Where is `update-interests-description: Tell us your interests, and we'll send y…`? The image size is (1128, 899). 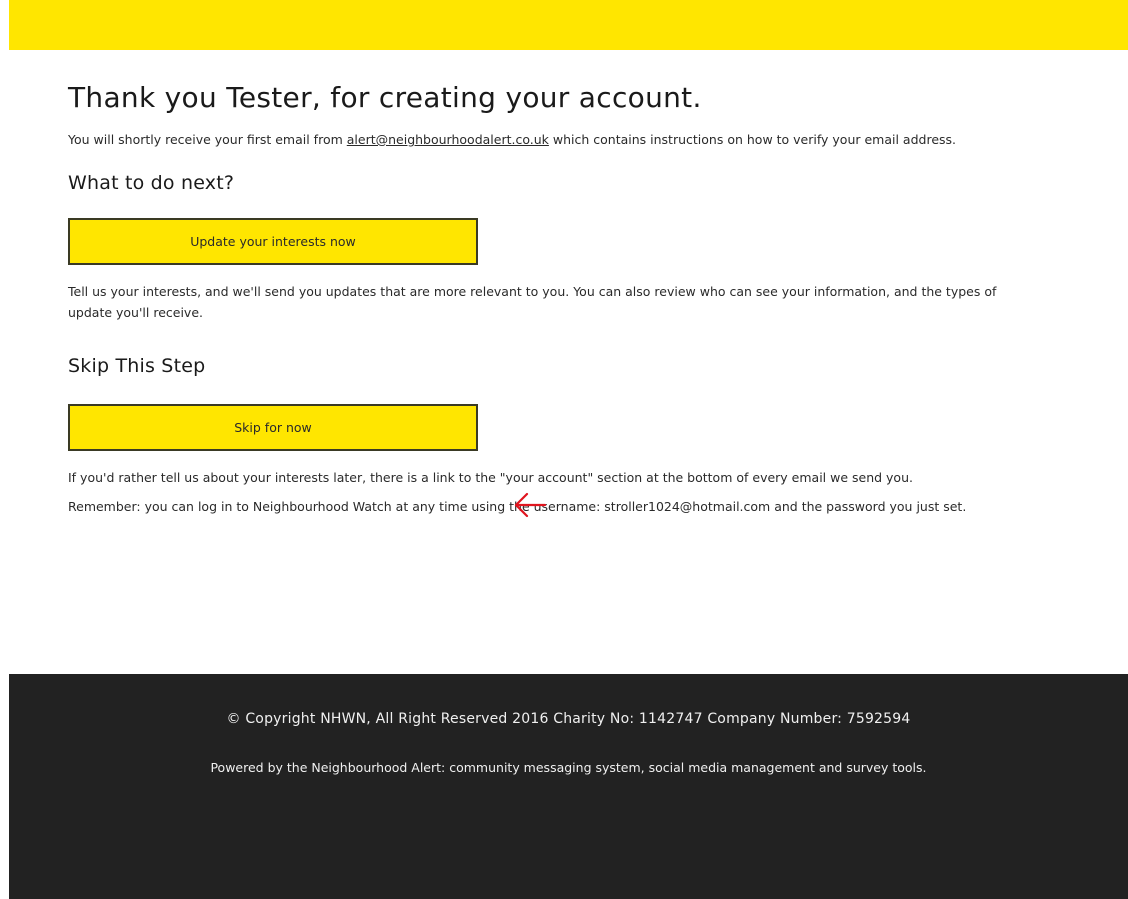 update-interests-description: Tell us your interests, and we'll send y… is located at coordinates (532, 302).